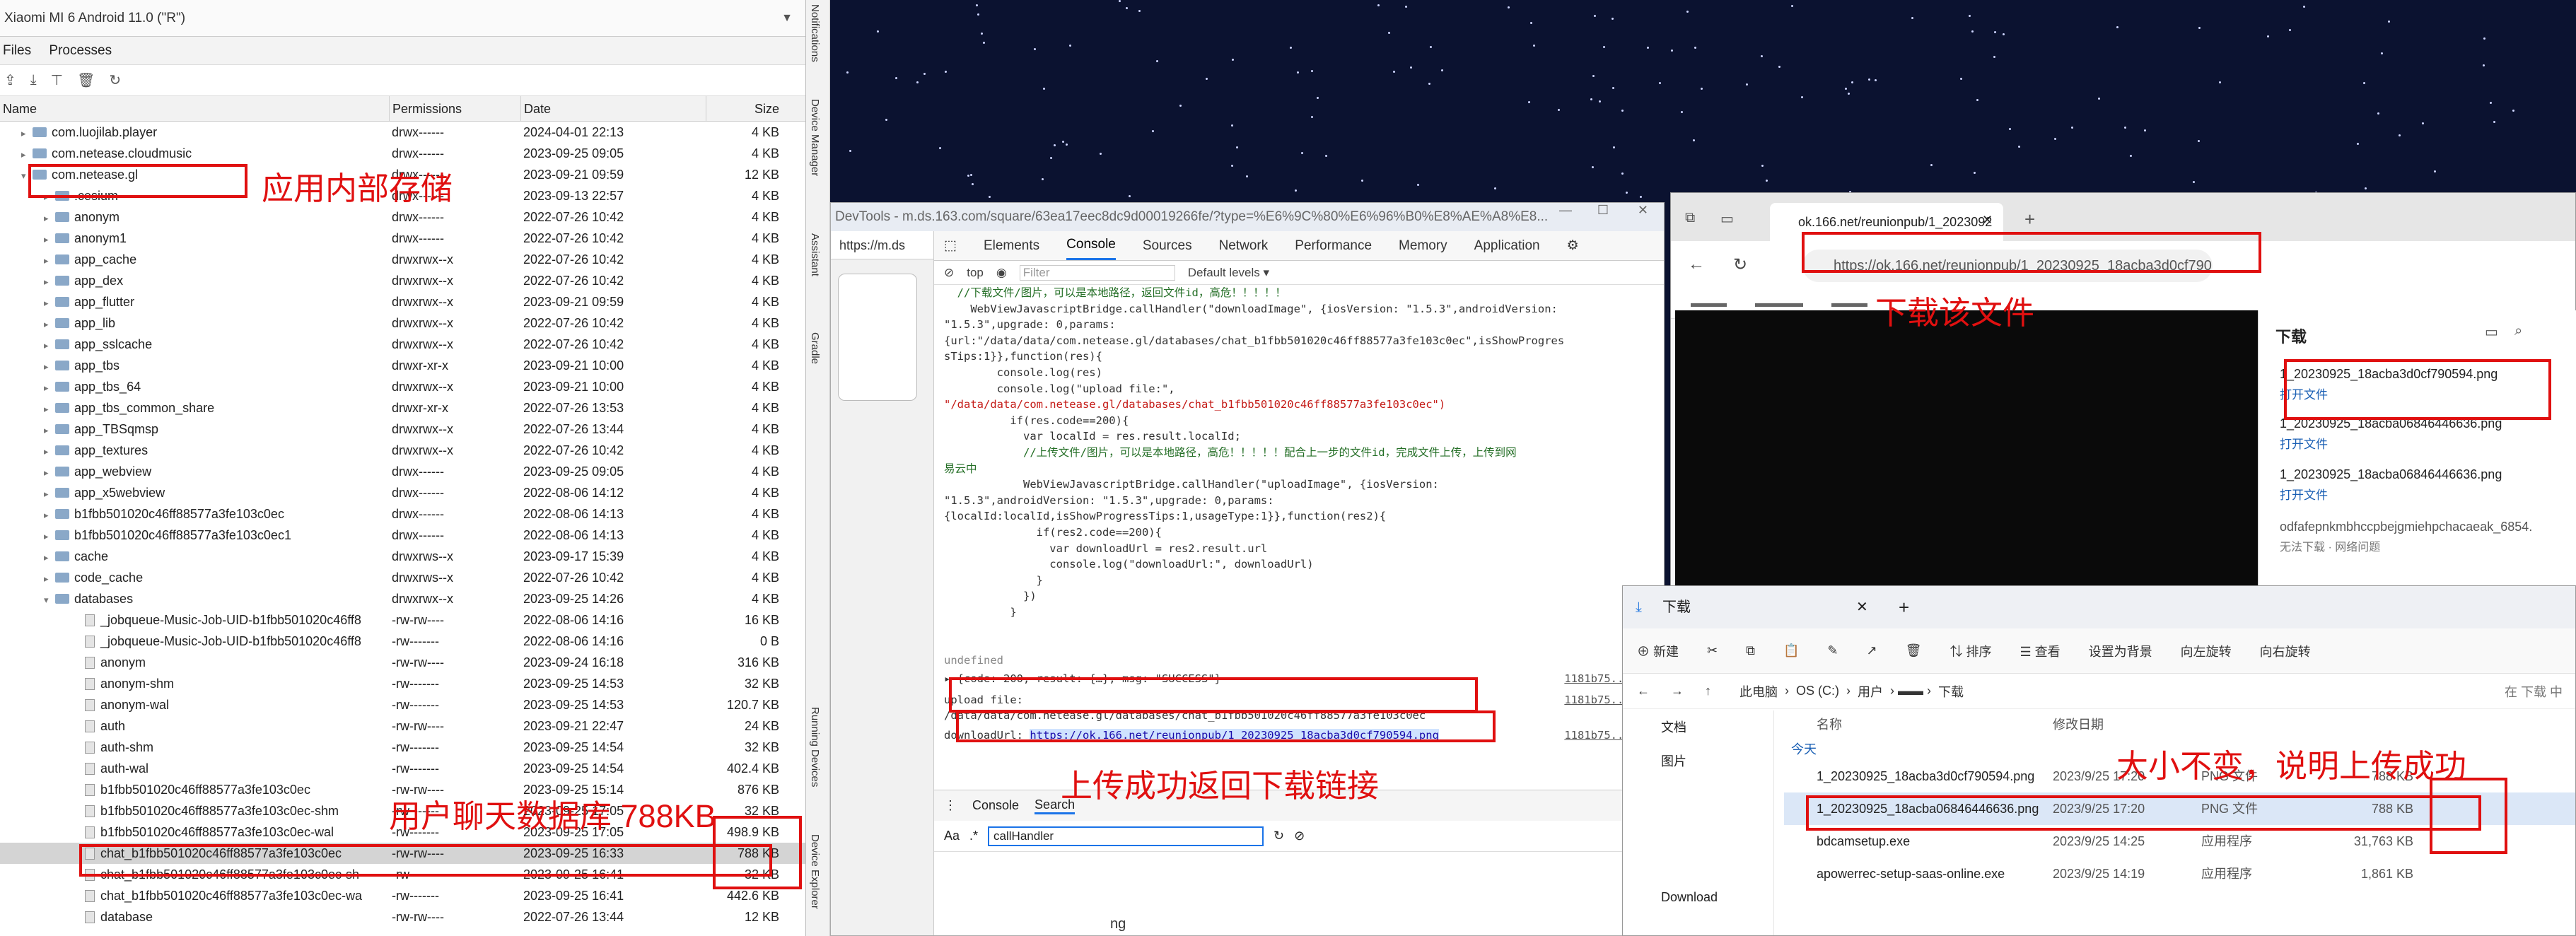  Describe the element at coordinates (2491, 332) in the screenshot. I see `folder-icon: ▭` at that location.